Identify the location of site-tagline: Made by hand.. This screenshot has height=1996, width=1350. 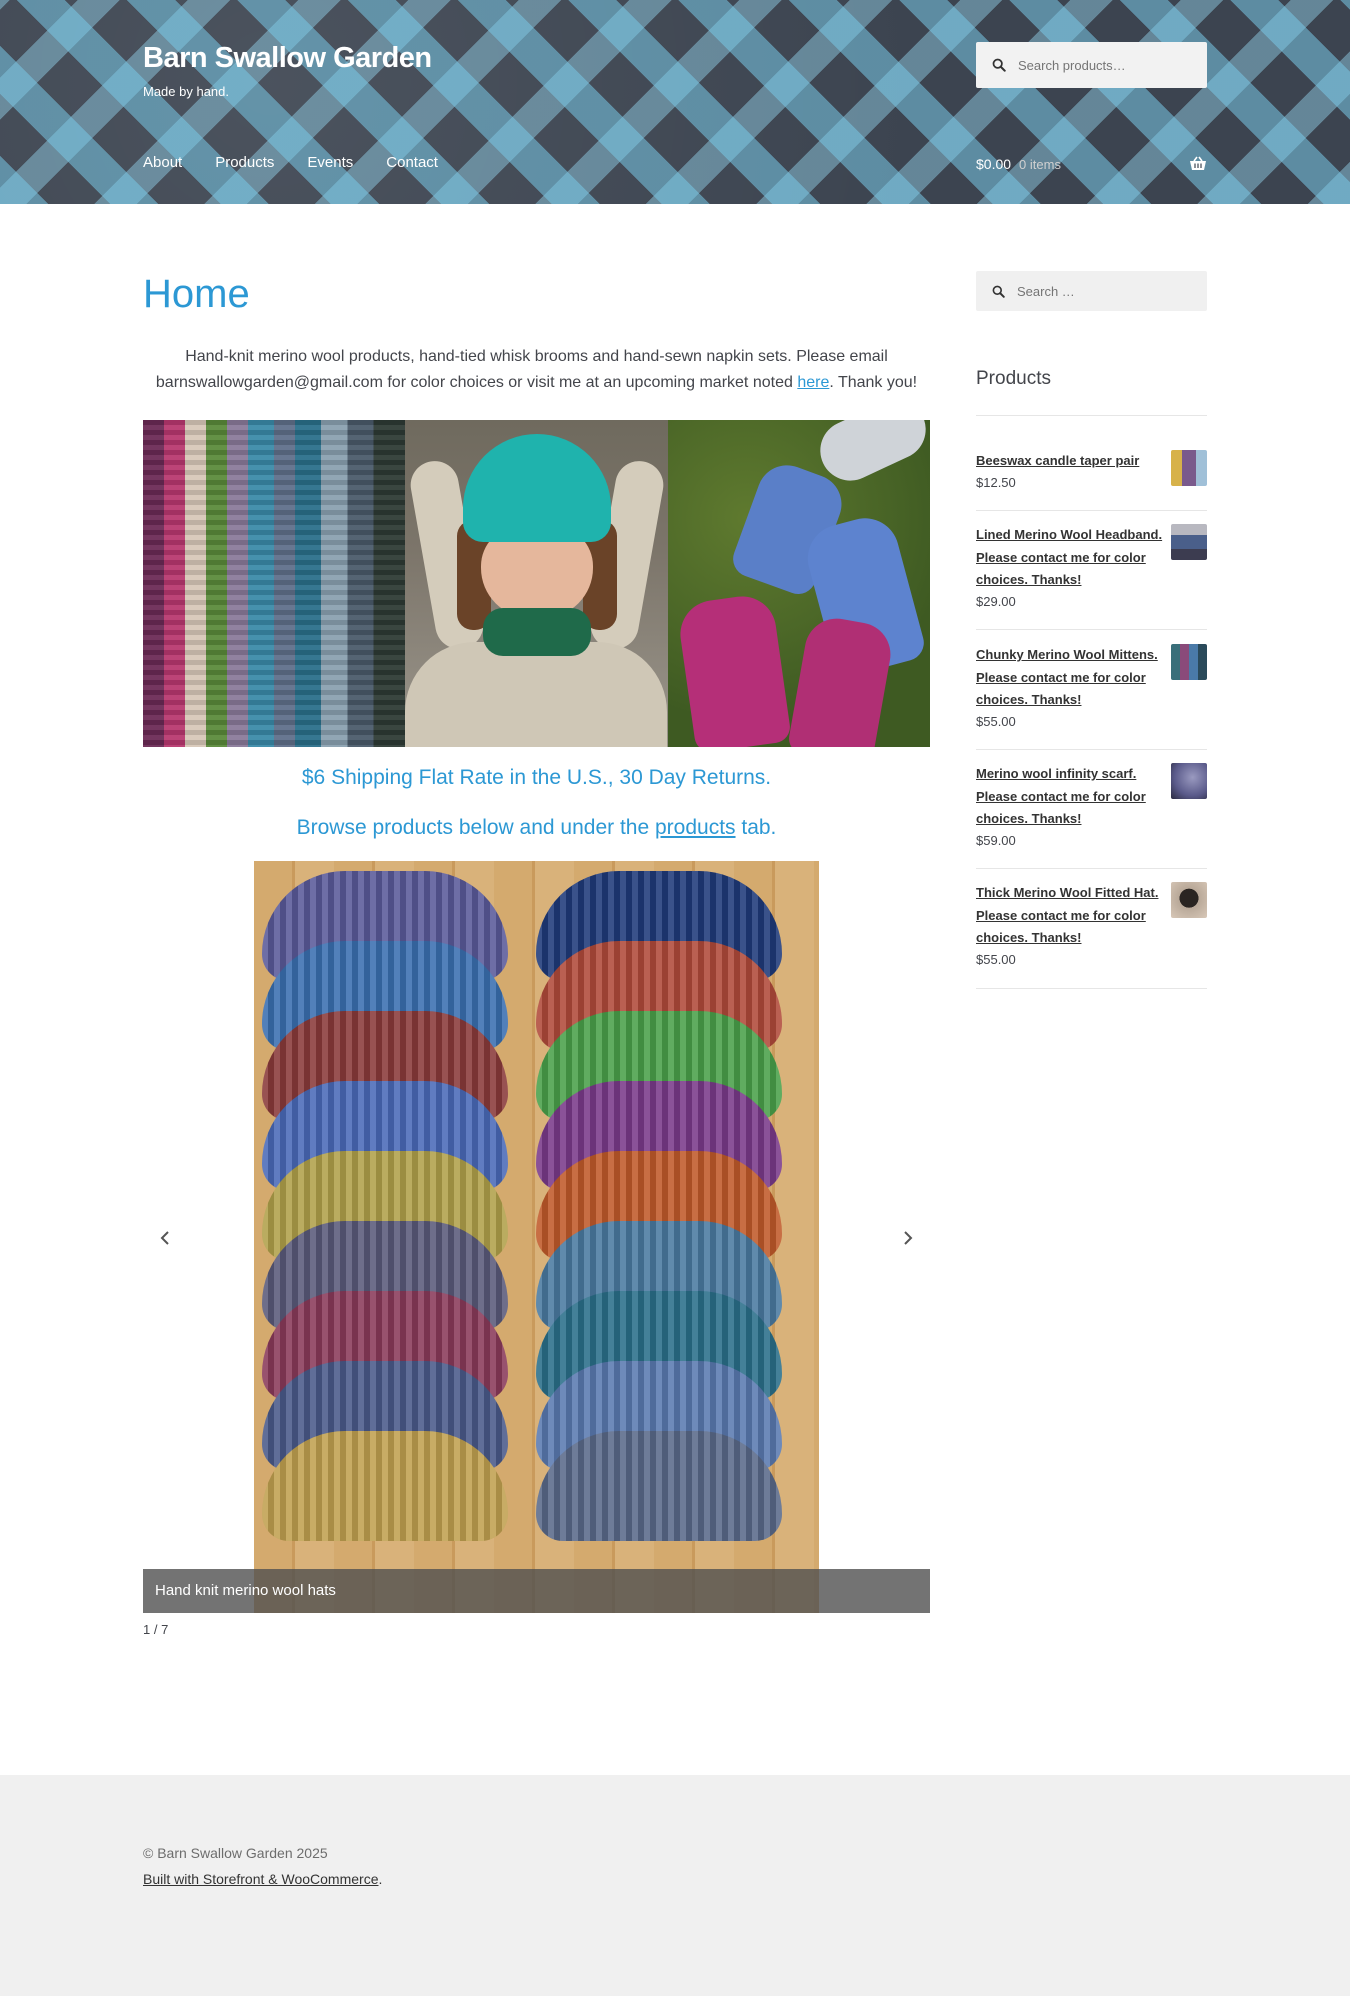
(186, 91).